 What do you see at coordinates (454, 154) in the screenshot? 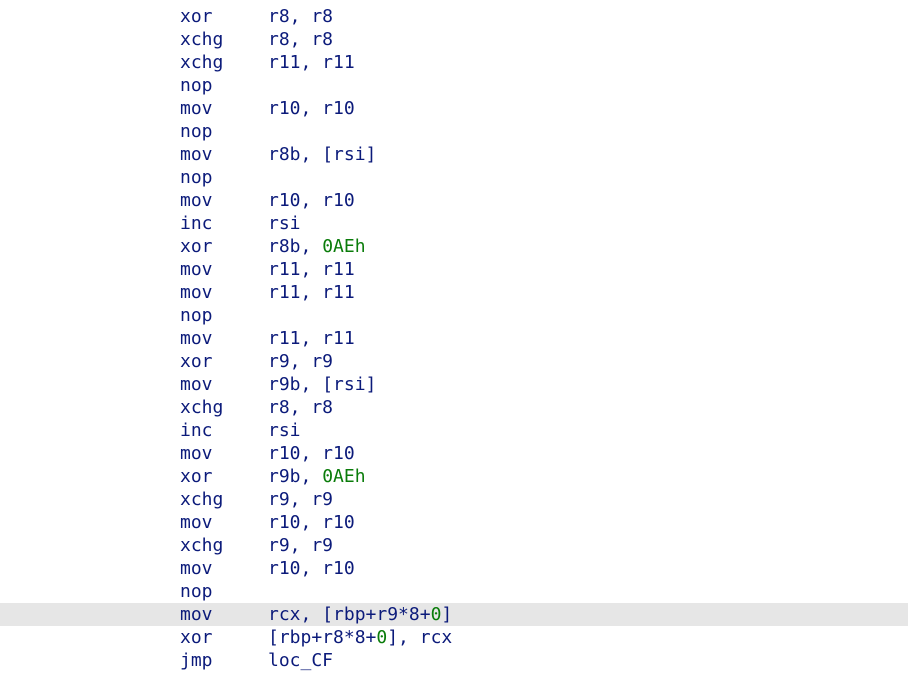
I see `instruction-line: mov r8b, [rsi]` at bounding box center [454, 154].